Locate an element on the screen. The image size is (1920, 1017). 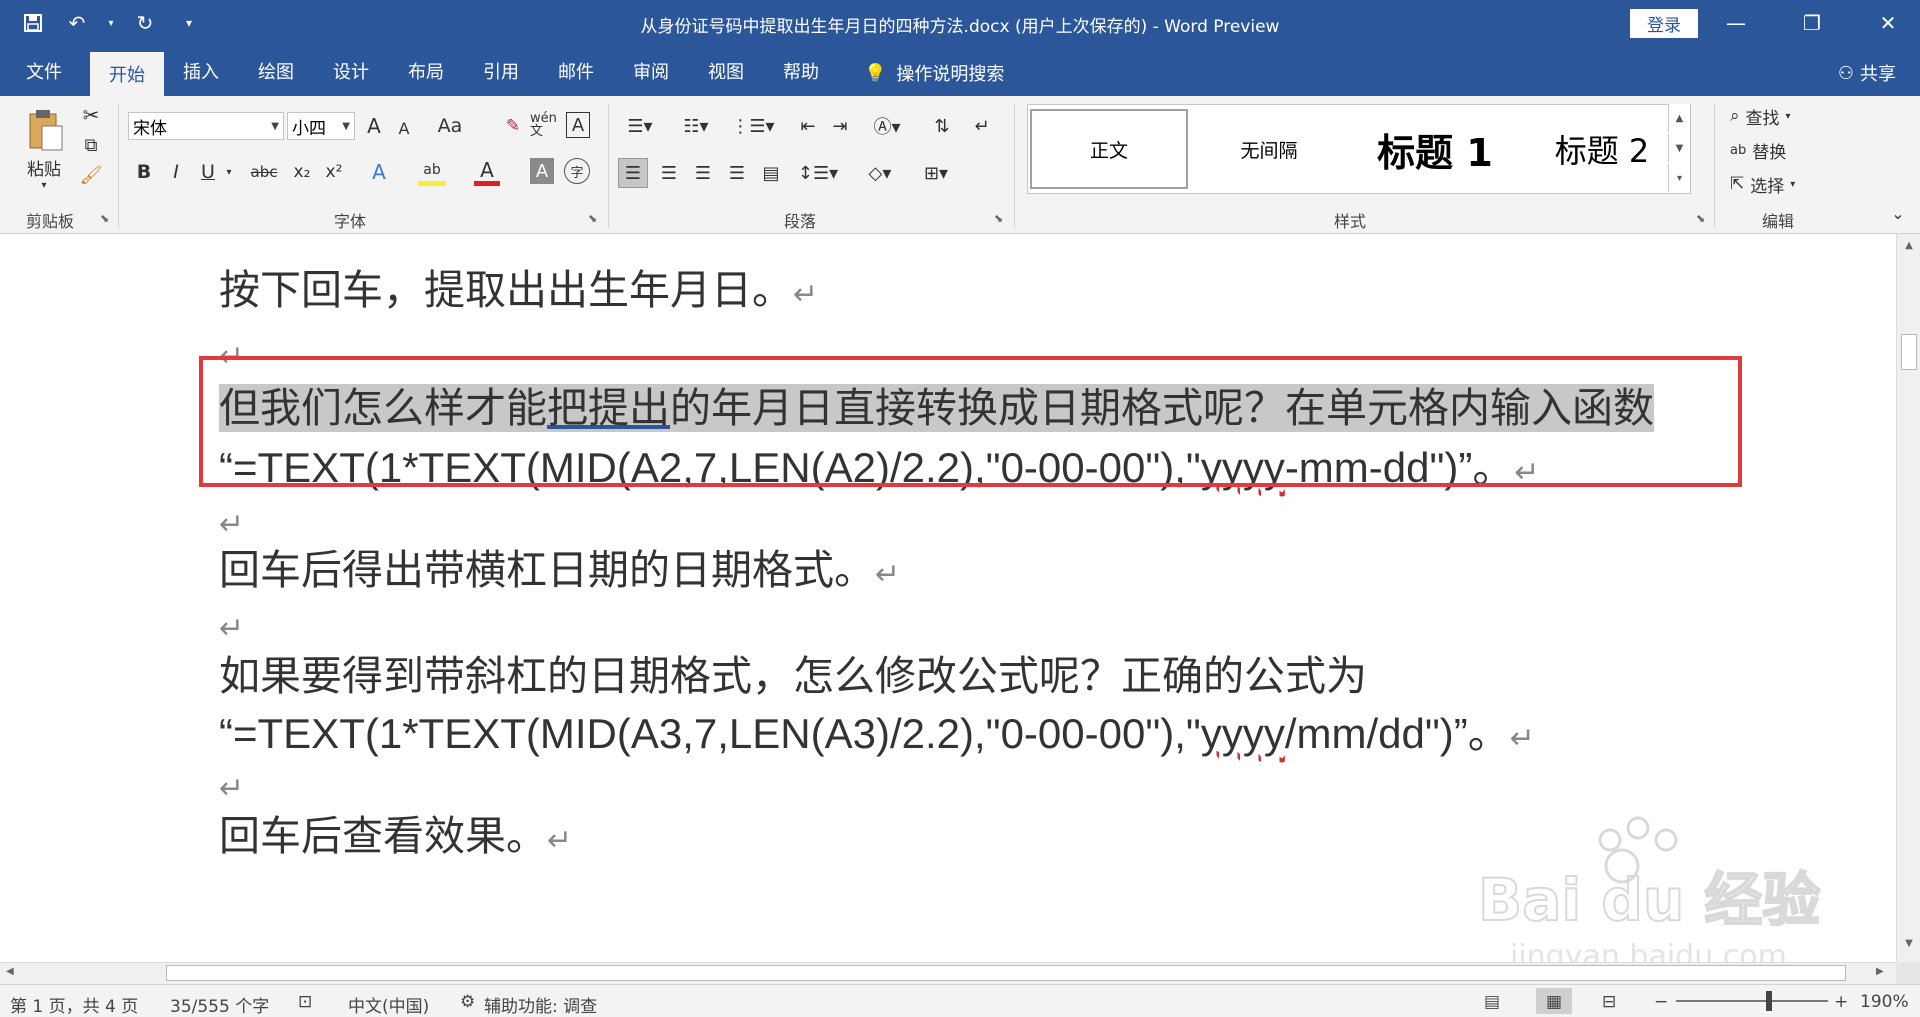
search-icon: ⌕ is located at coordinates (1735, 116).